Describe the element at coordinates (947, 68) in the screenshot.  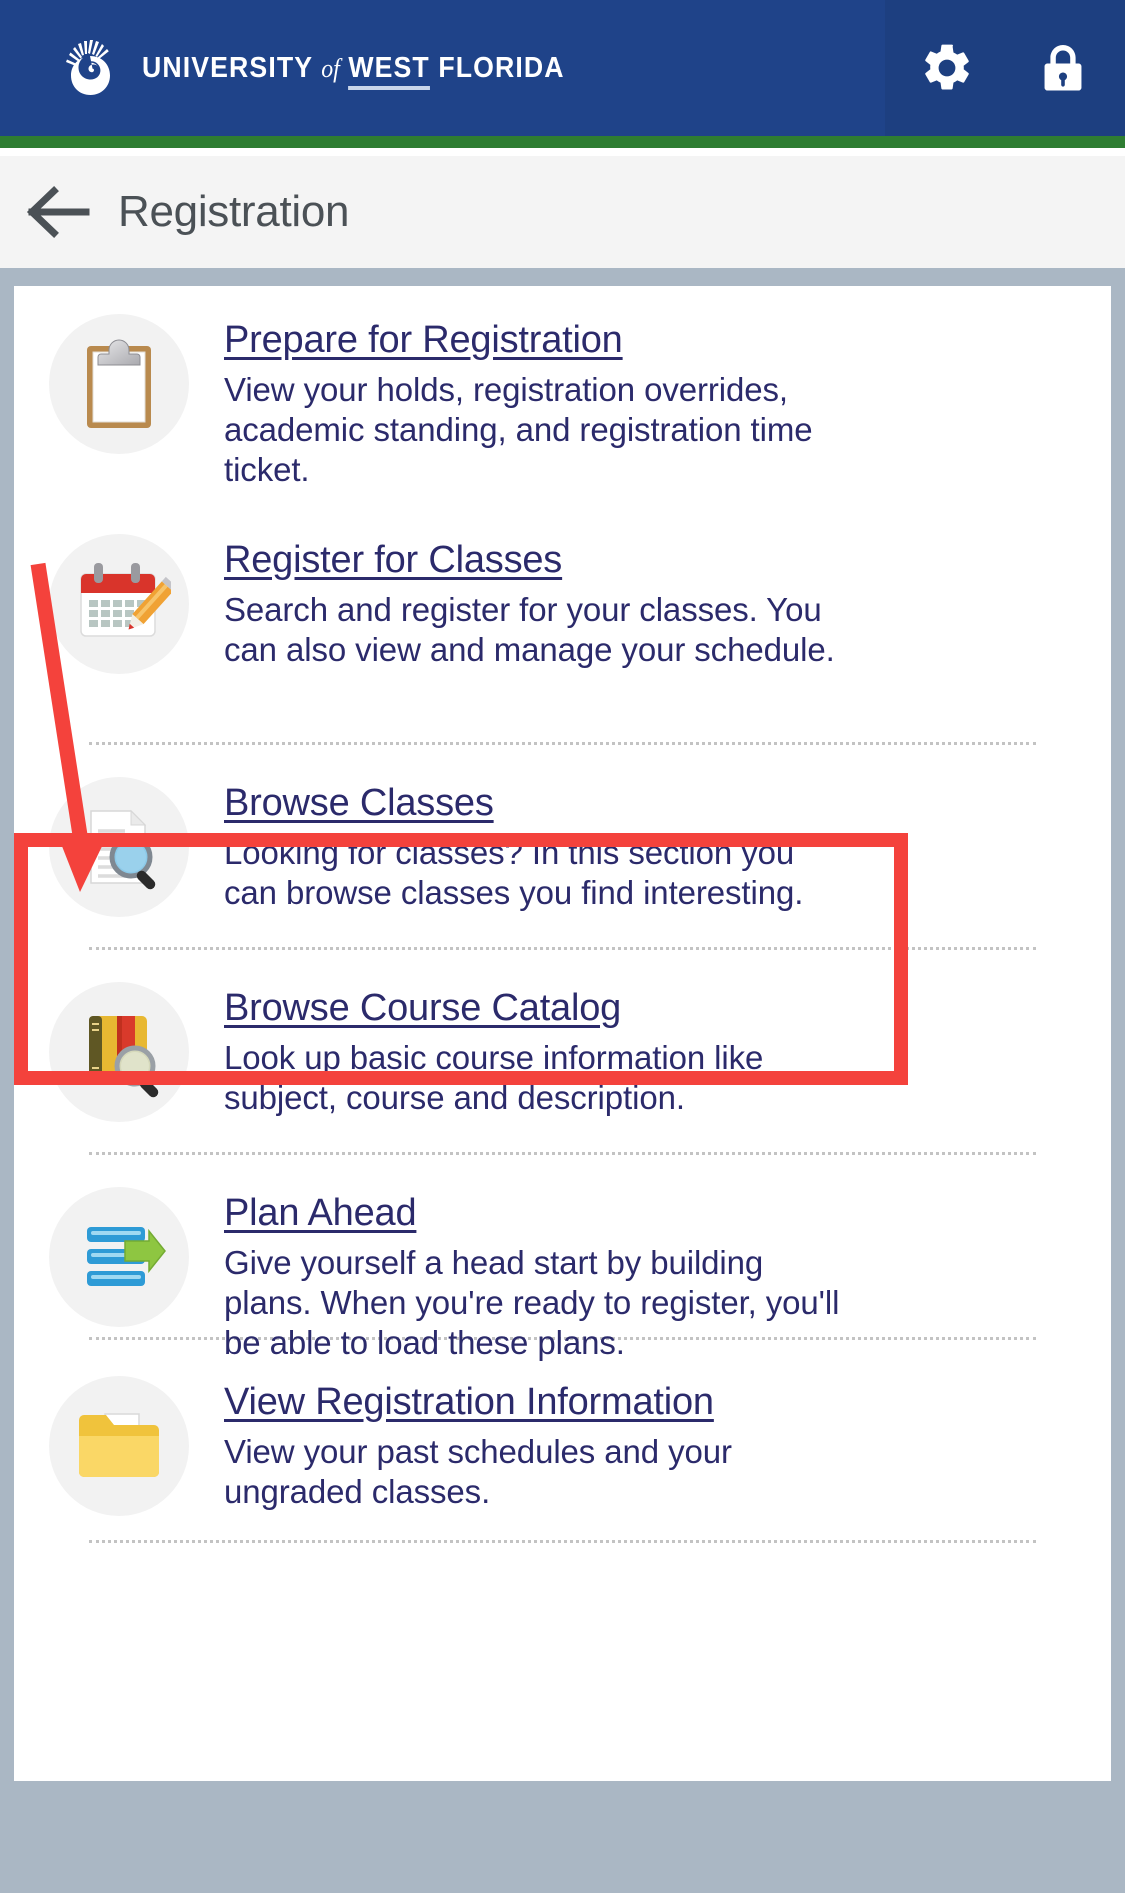
I see `gear-icon` at that location.